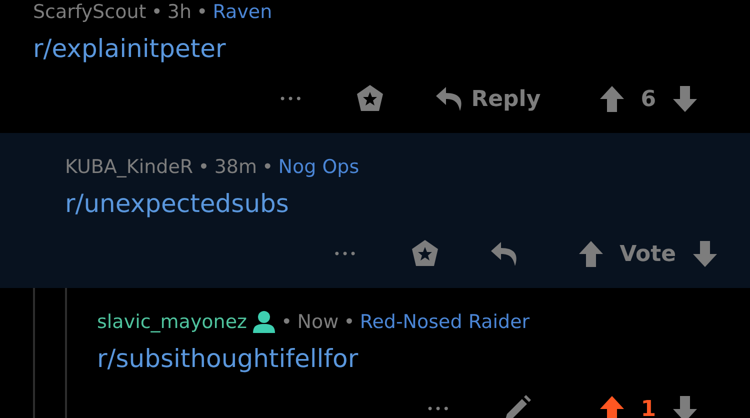  What do you see at coordinates (445, 322) in the screenshot?
I see `user-flair: Red-Nosed Raider` at bounding box center [445, 322].